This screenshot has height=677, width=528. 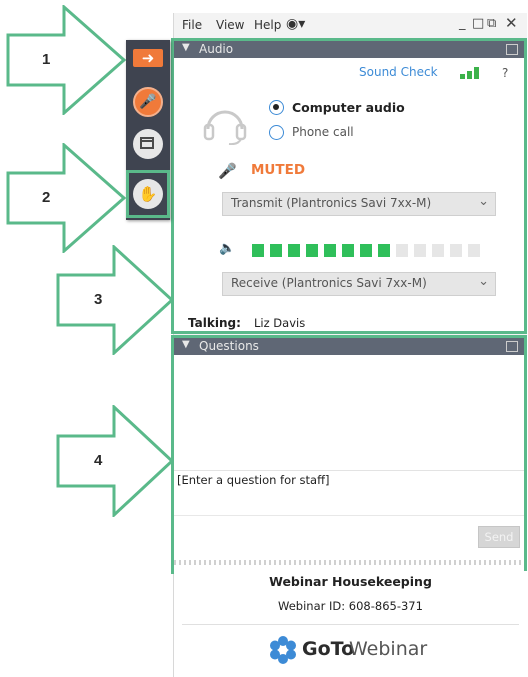 I want to click on phone-call-radio, so click(x=276, y=132).